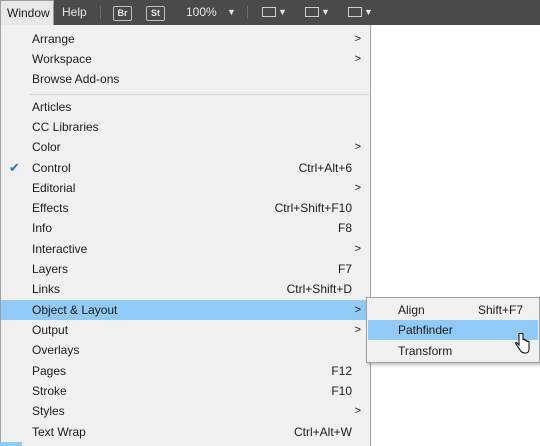 The height and width of the screenshot is (446, 540). I want to click on menu-item-color: Color >, so click(185, 147).